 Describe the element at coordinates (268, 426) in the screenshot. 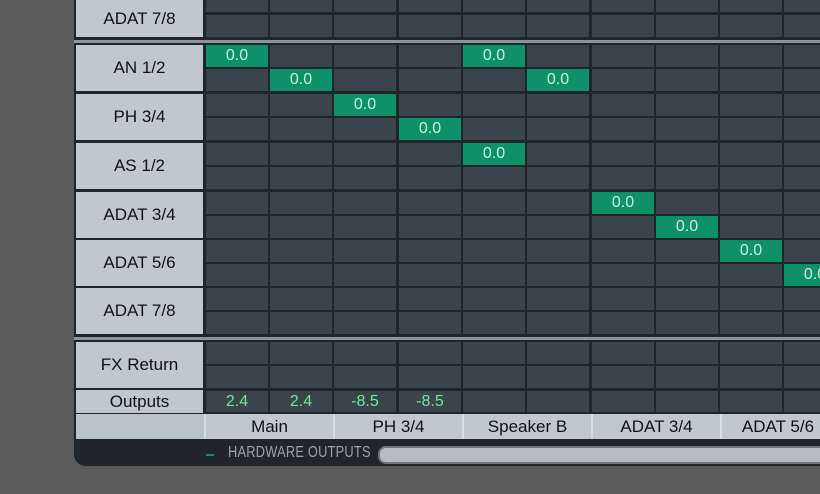

I see `column-header-main: Main` at that location.